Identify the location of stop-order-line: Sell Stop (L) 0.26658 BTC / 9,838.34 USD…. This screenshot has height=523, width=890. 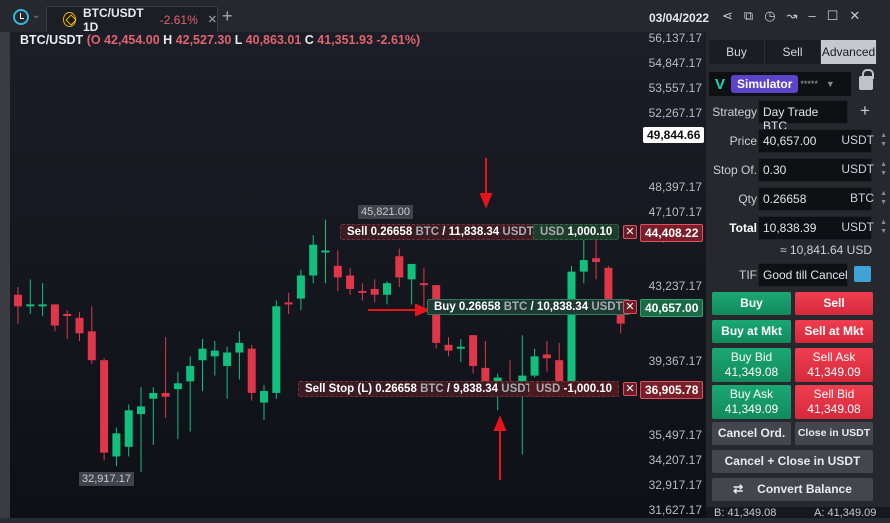
(419, 389).